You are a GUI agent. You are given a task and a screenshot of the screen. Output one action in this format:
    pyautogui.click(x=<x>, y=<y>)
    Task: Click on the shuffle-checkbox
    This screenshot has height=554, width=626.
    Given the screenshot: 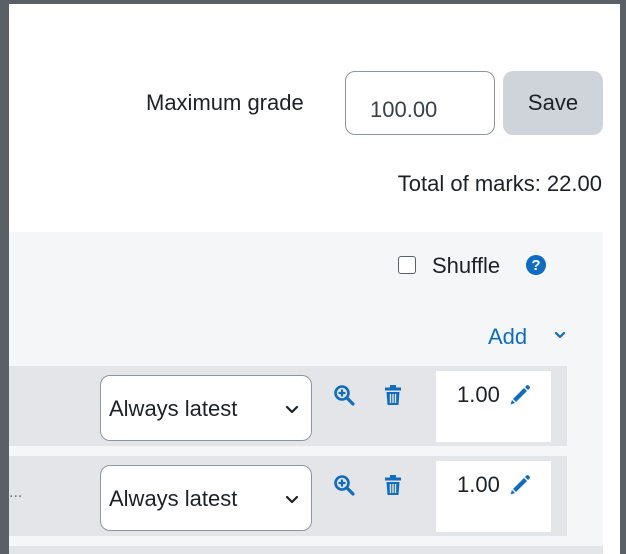 What is the action you would take?
    pyautogui.click(x=407, y=265)
    